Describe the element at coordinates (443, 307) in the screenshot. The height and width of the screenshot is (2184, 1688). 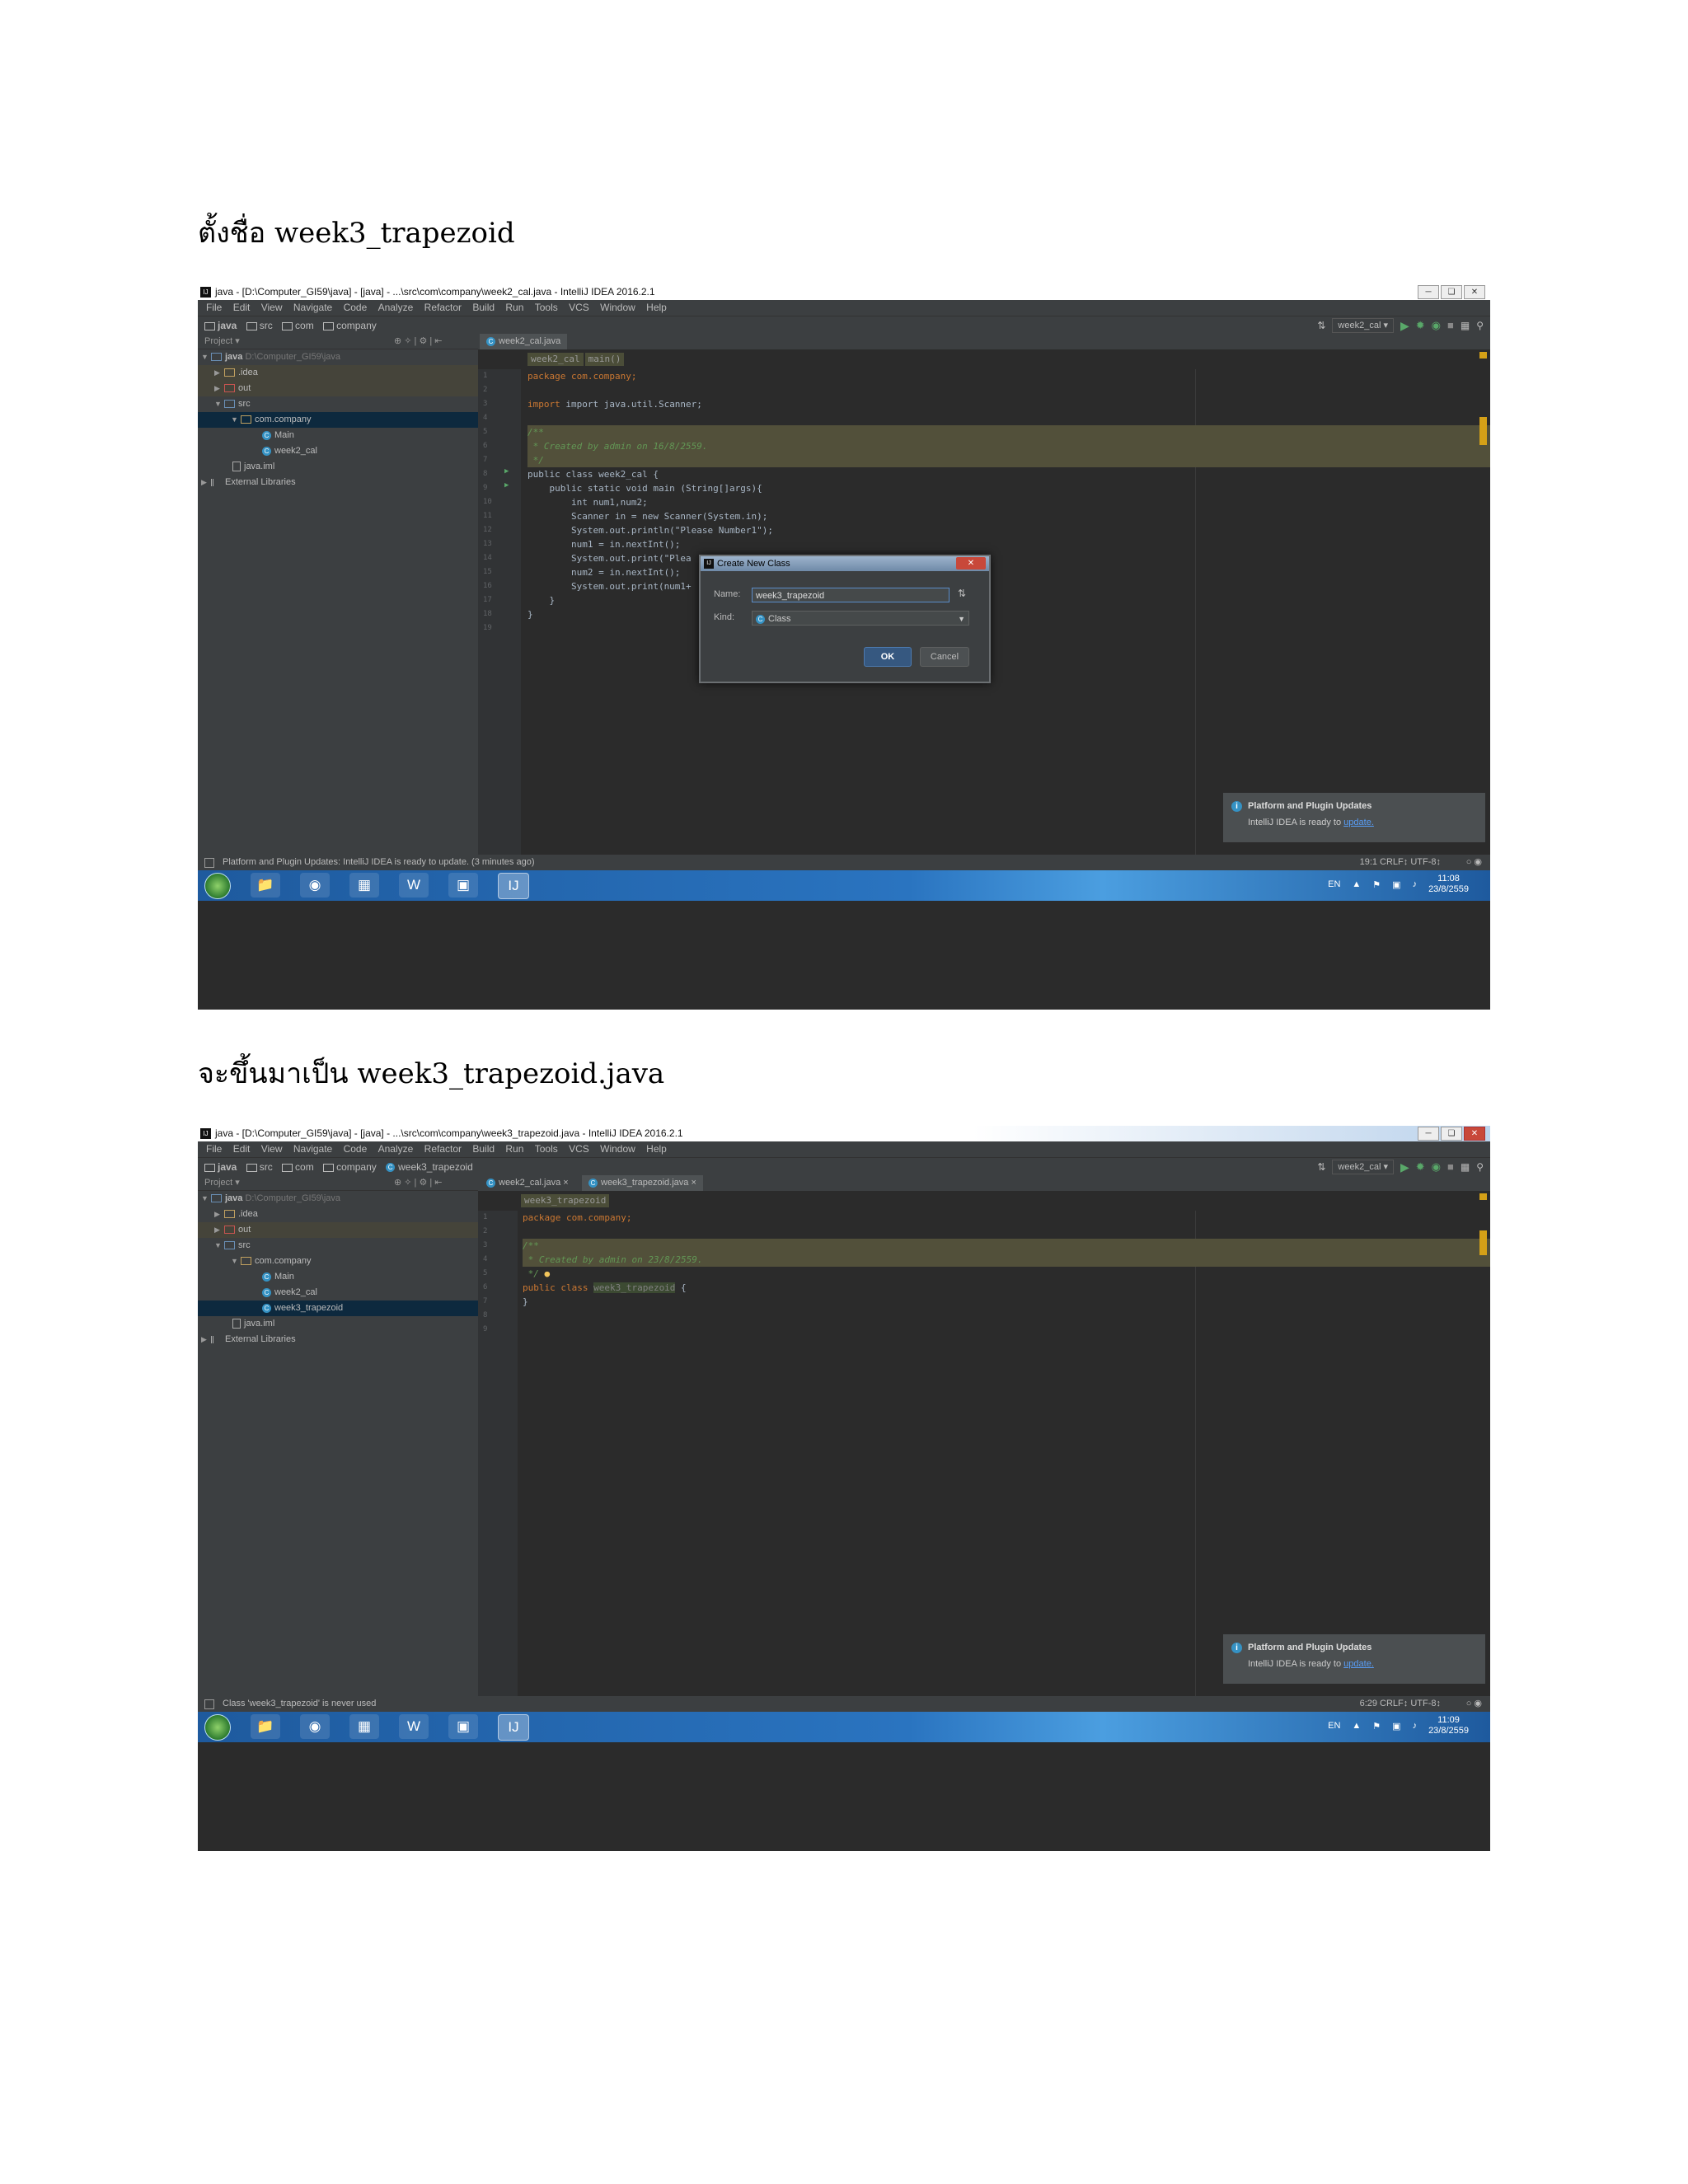
I see `menu-refactor: Refactor` at that location.